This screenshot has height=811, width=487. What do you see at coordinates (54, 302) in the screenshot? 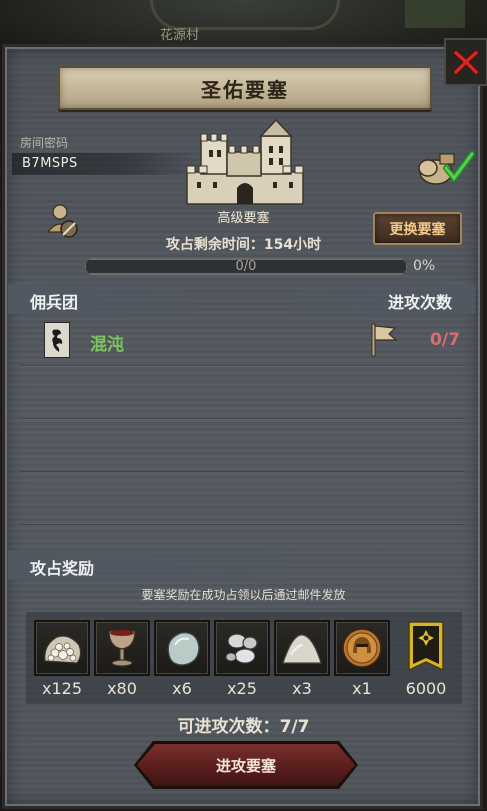
I see `mercenary-header: 佣兵团` at bounding box center [54, 302].